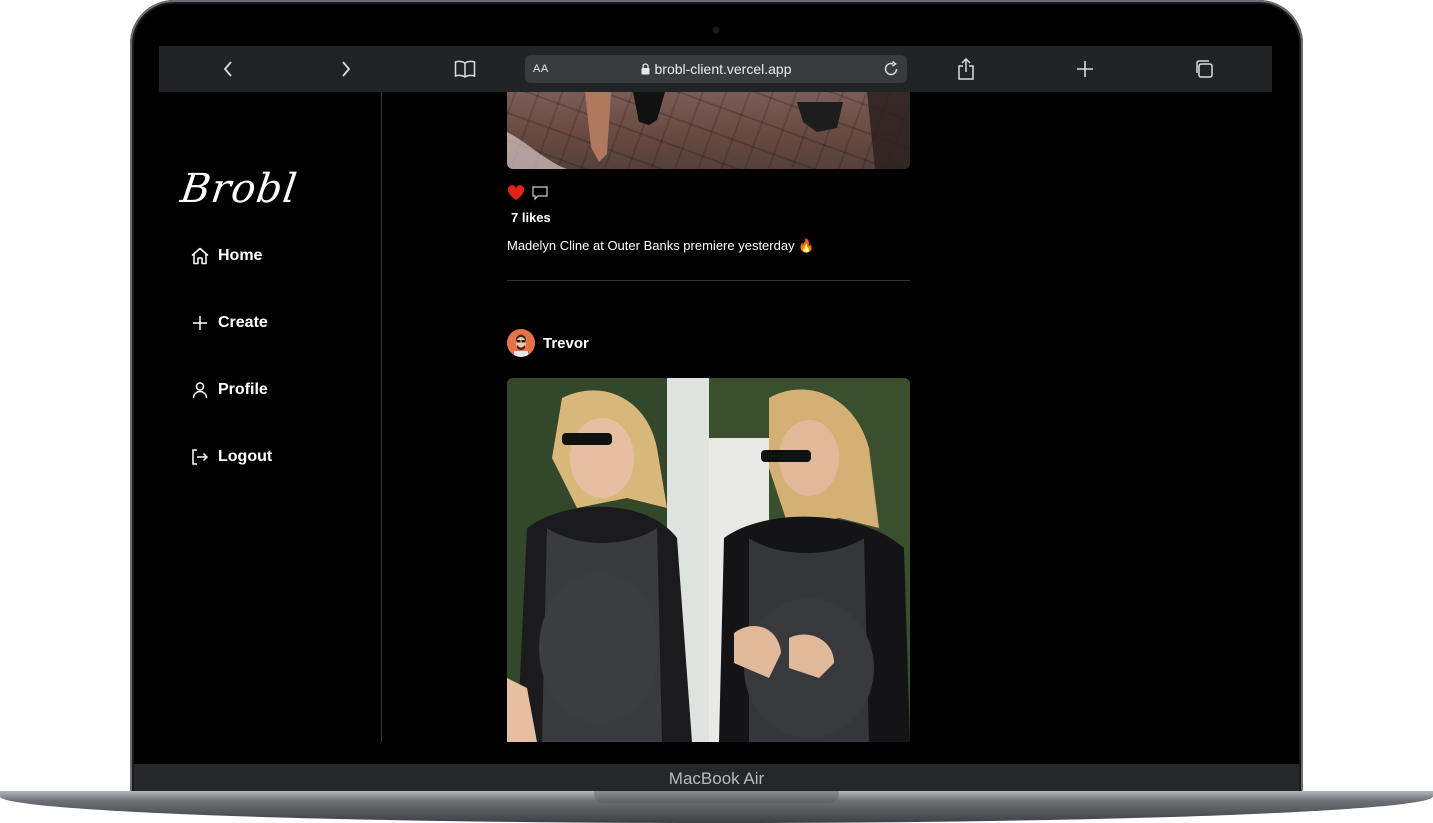 The height and width of the screenshot is (823, 1433). What do you see at coordinates (566, 343) in the screenshot?
I see `author-name: Trevor` at bounding box center [566, 343].